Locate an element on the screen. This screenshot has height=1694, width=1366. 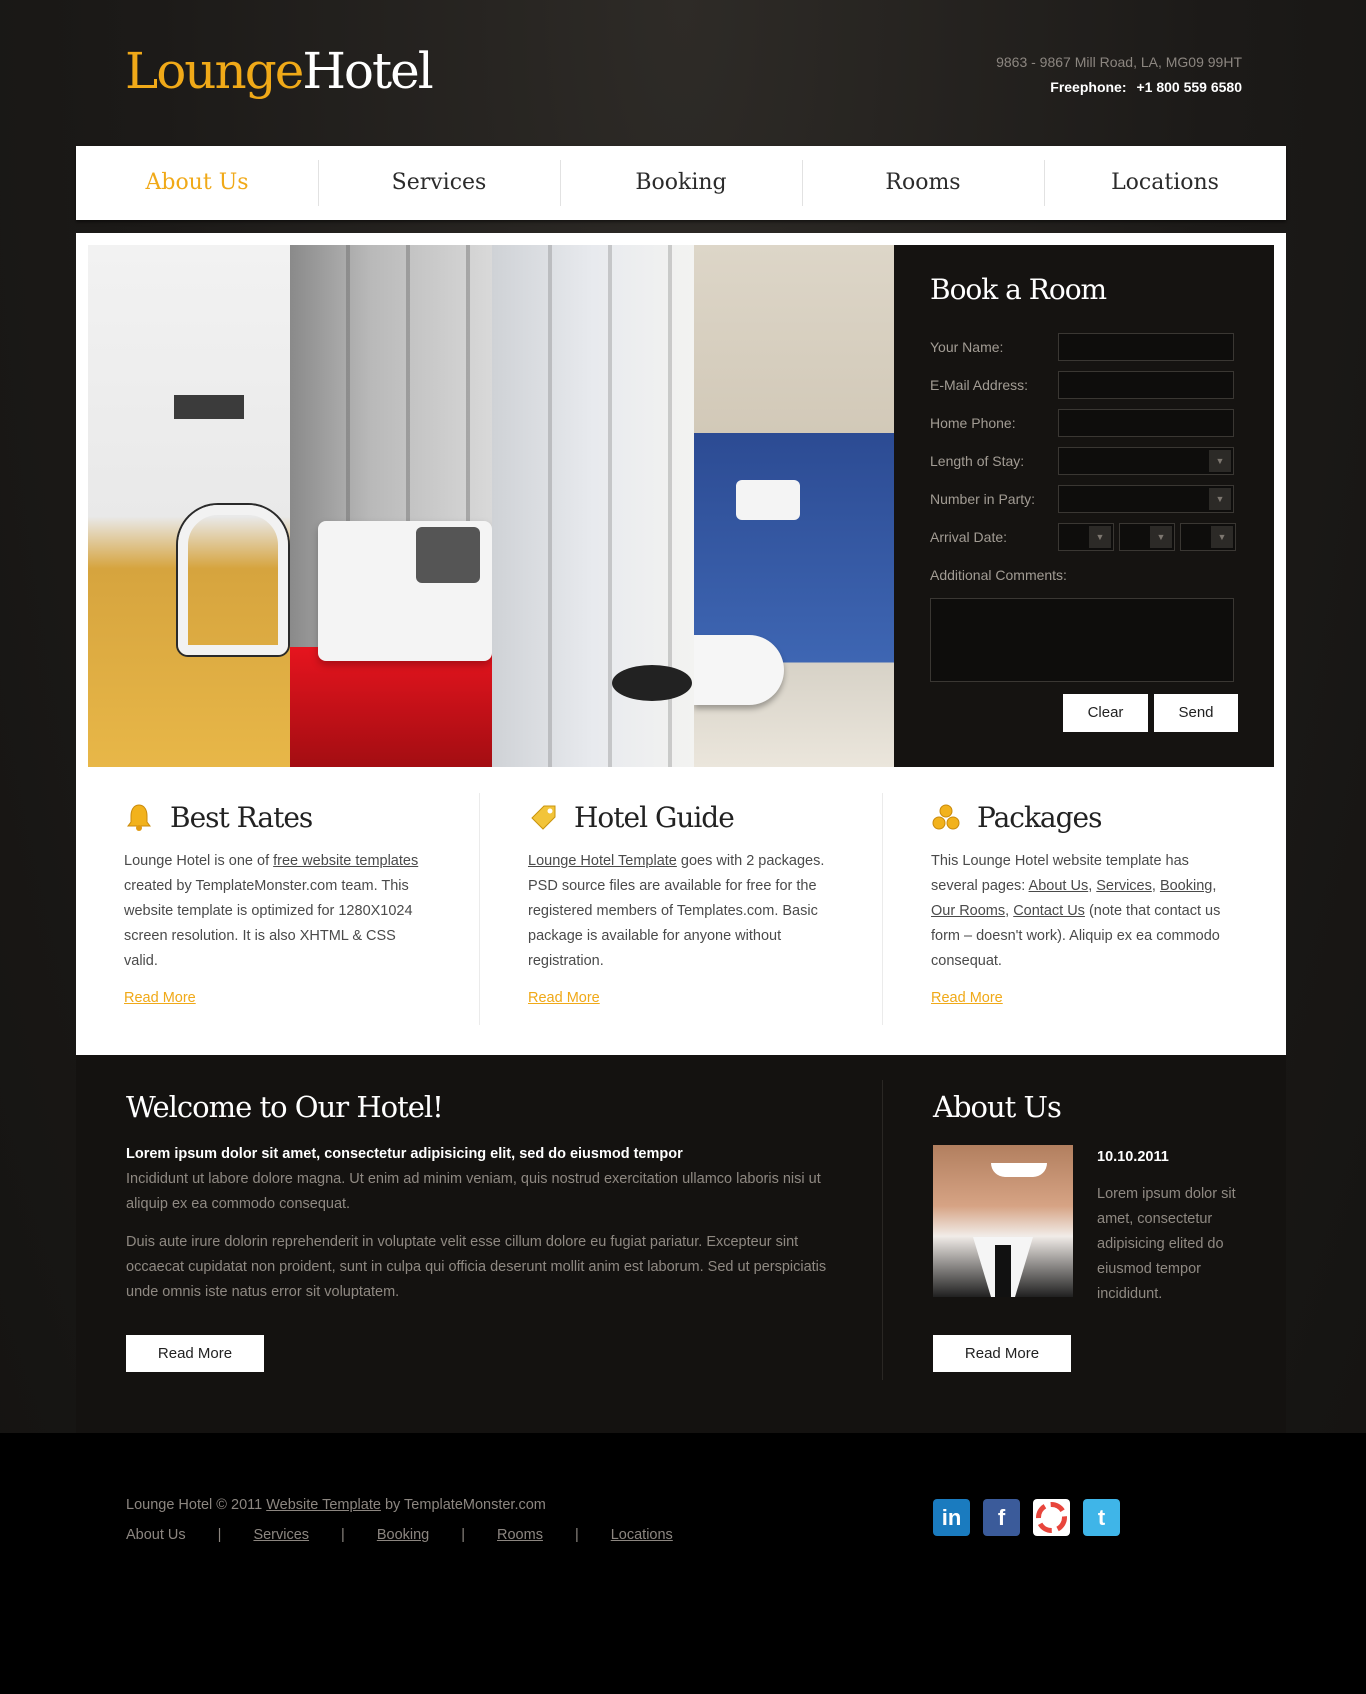
email-input is located at coordinates (1146, 385).